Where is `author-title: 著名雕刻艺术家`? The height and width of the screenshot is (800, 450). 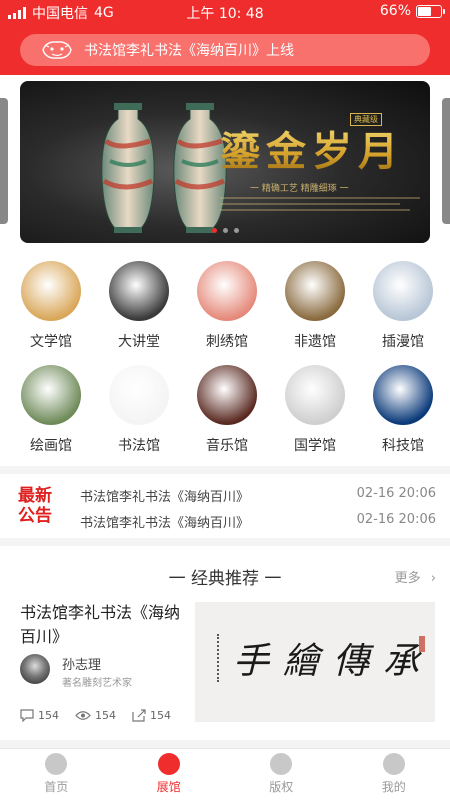 author-title: 著名雕刻艺术家 is located at coordinates (97, 683).